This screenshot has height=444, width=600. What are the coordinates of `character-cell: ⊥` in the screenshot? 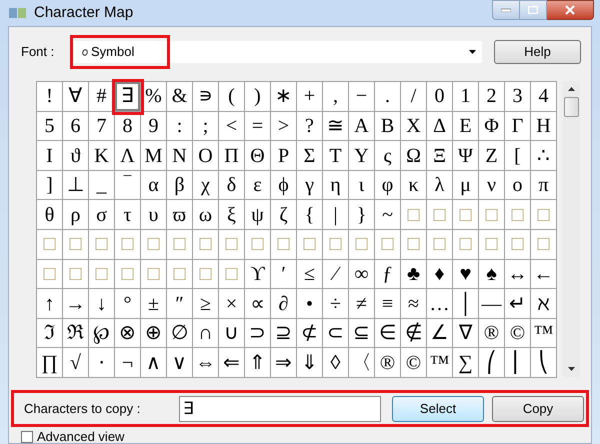 It's located at (76, 185).